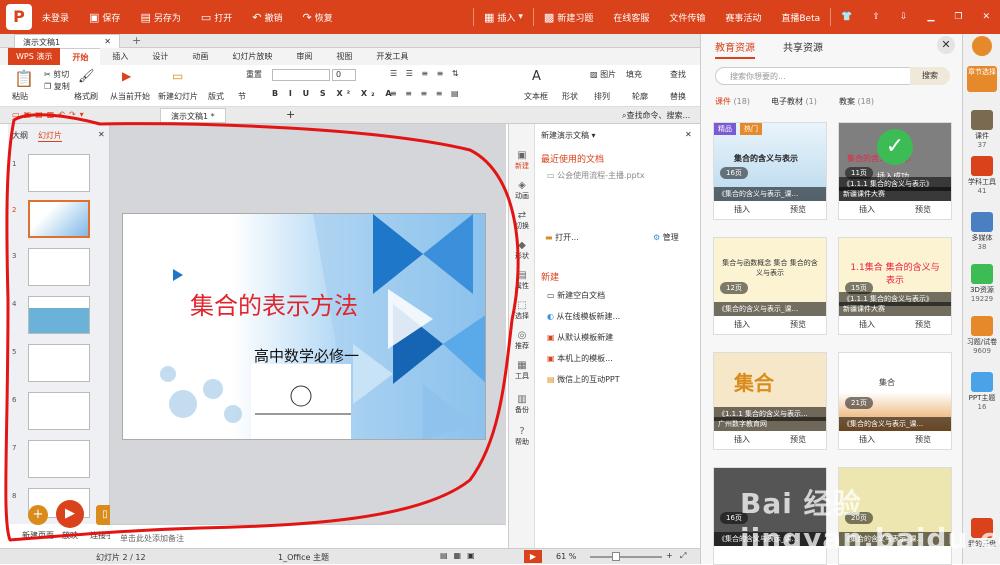 This screenshot has height=565, width=1000. What do you see at coordinates (267, 17) in the screenshot?
I see `undo-button: ↶ 撤销` at bounding box center [267, 17].